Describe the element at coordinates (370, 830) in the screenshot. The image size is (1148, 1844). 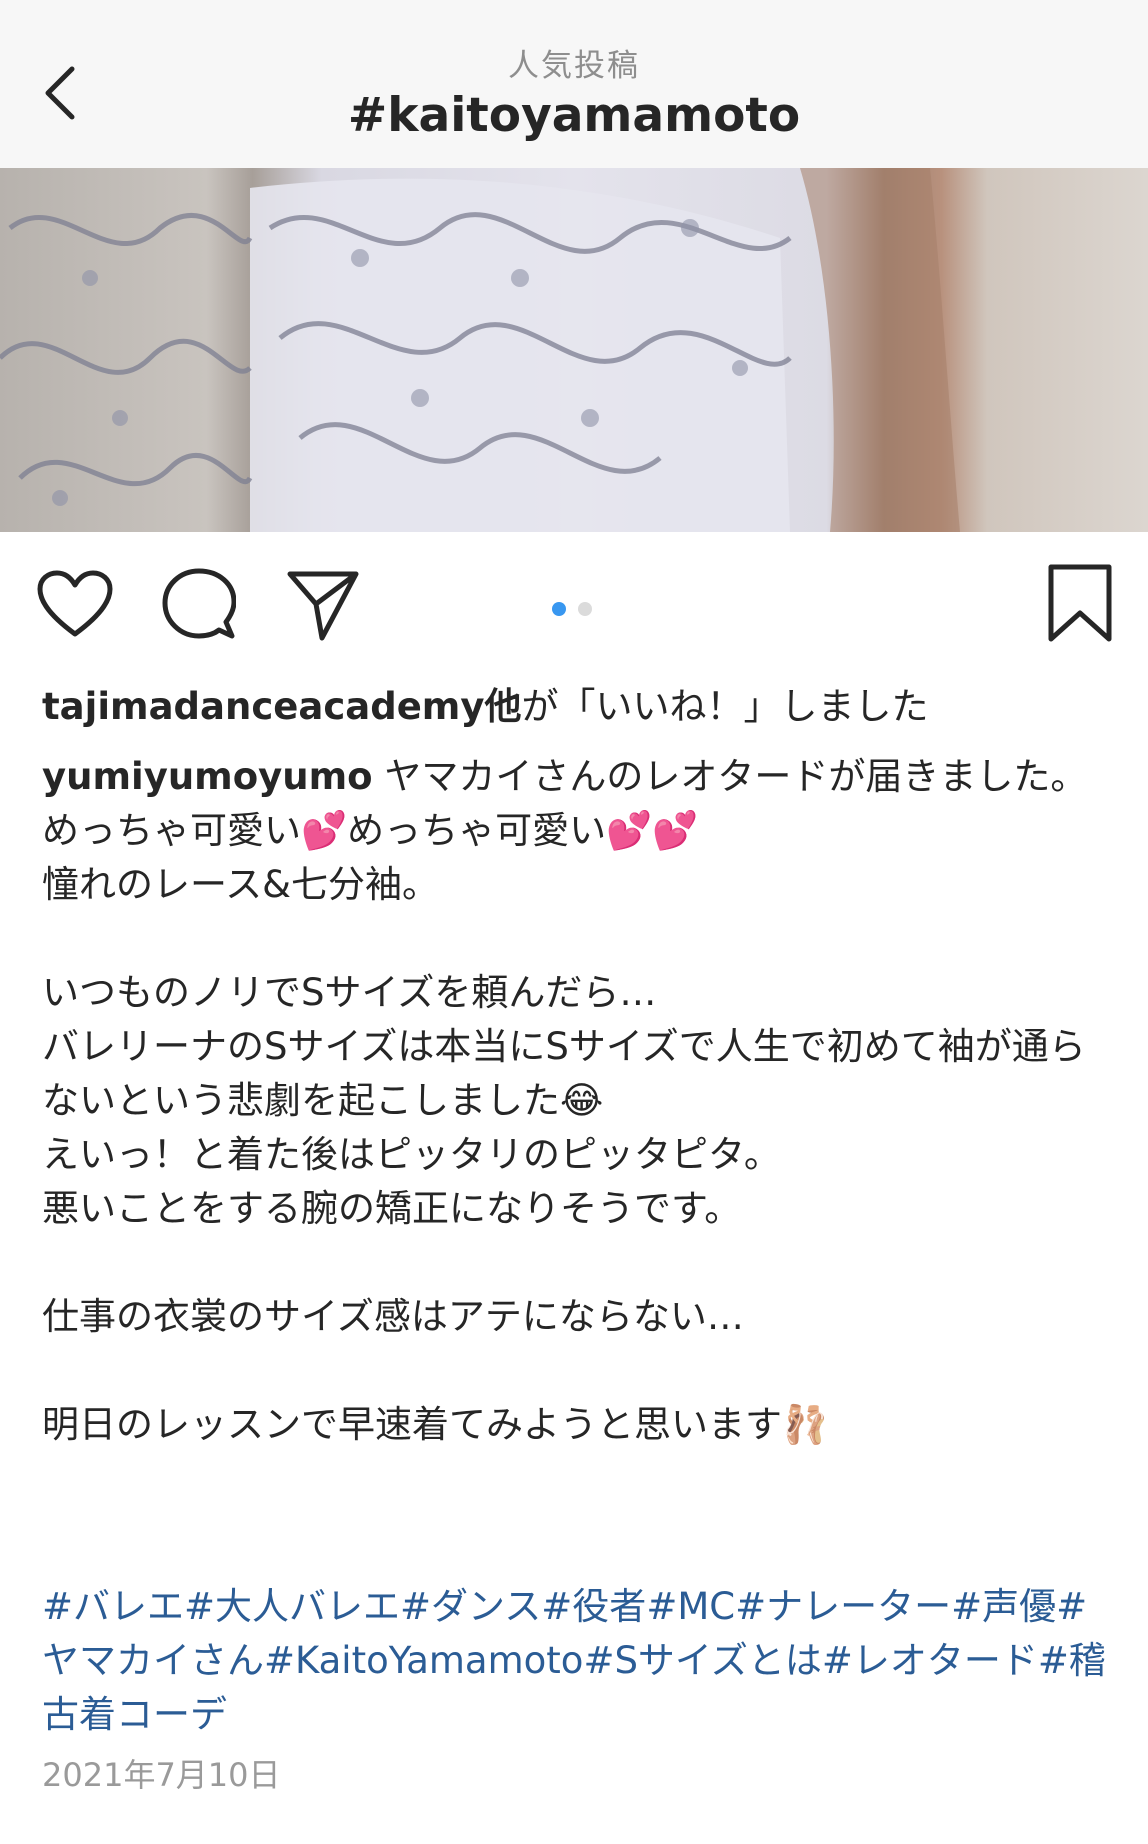
I see `caption-line: めっちゃ可愛い💕めっちゃ可愛い💕💕` at that location.